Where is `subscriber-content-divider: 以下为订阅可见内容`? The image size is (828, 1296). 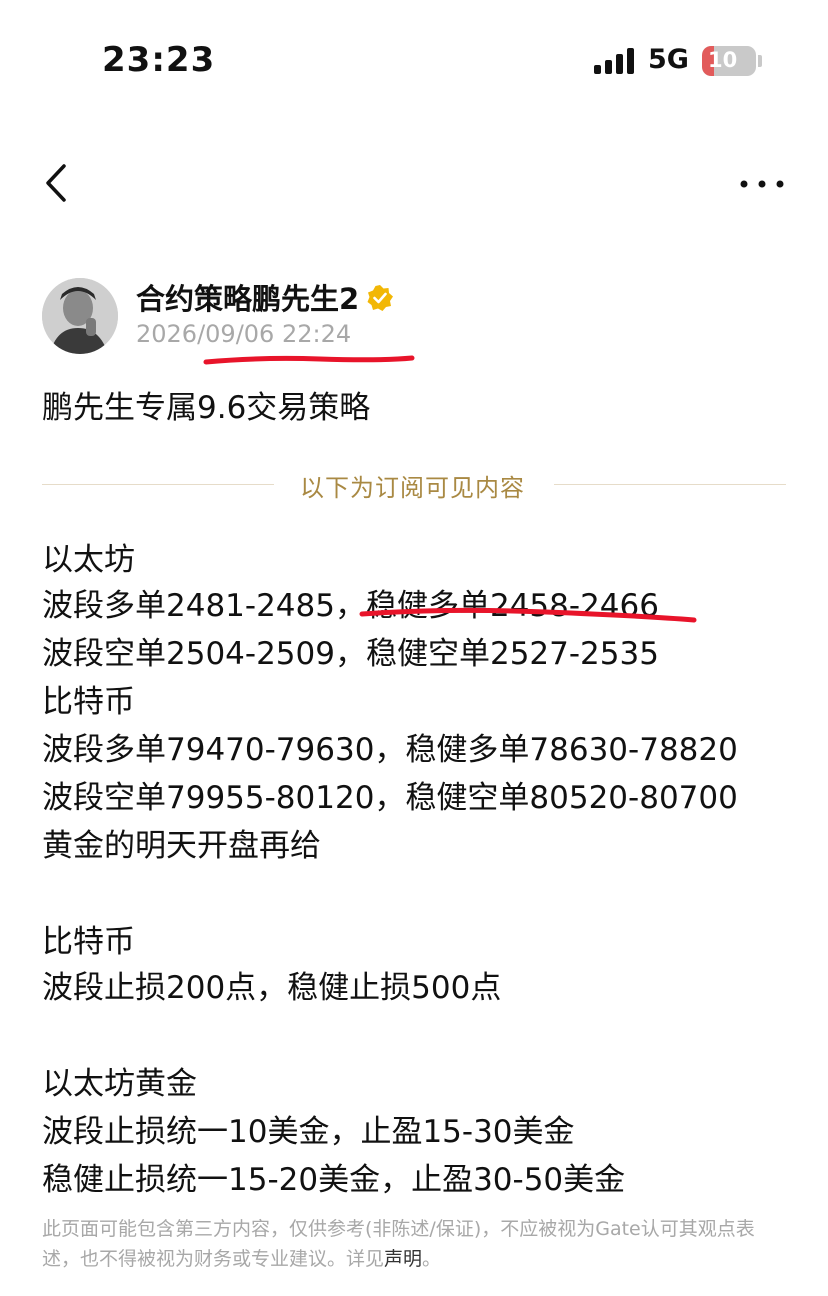
subscriber-content-divider: 以下为订阅可见内容 is located at coordinates (412, 488).